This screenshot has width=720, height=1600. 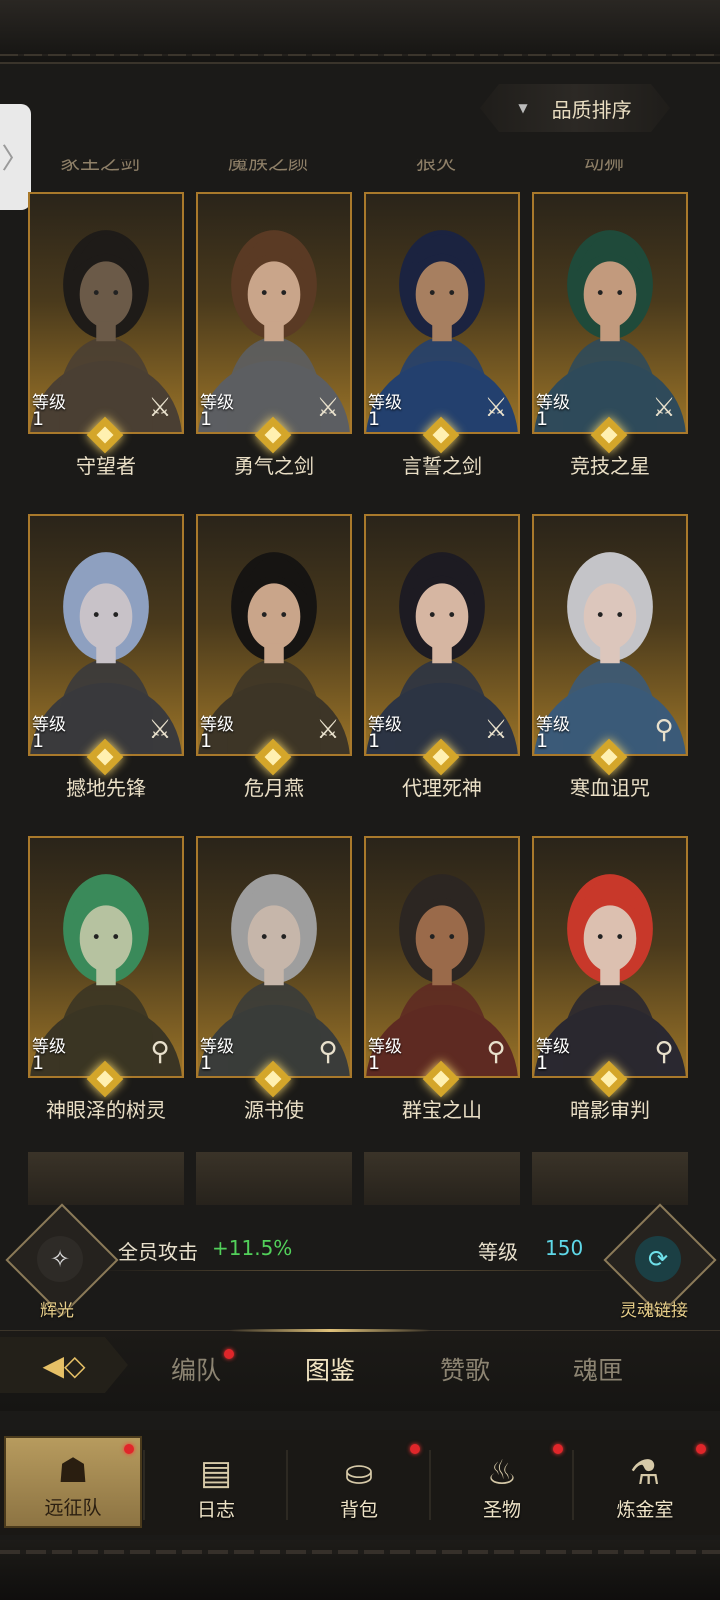 I want to click on hero-card: 等级 1 ⚲ 神眼泽的树灵, so click(x=106, y=985).